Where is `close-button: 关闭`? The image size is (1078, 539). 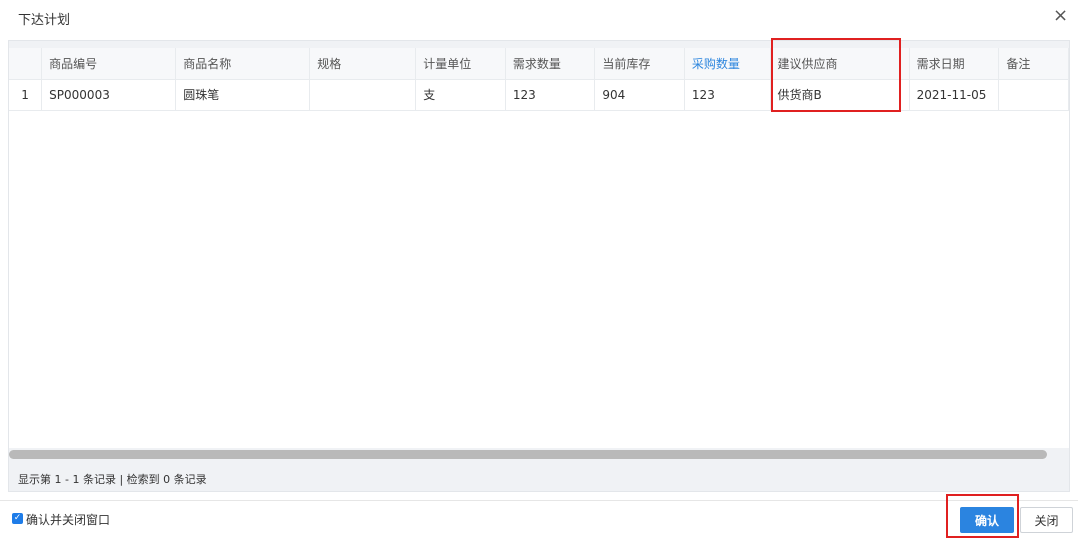
close-button: 关闭 is located at coordinates (1046, 520).